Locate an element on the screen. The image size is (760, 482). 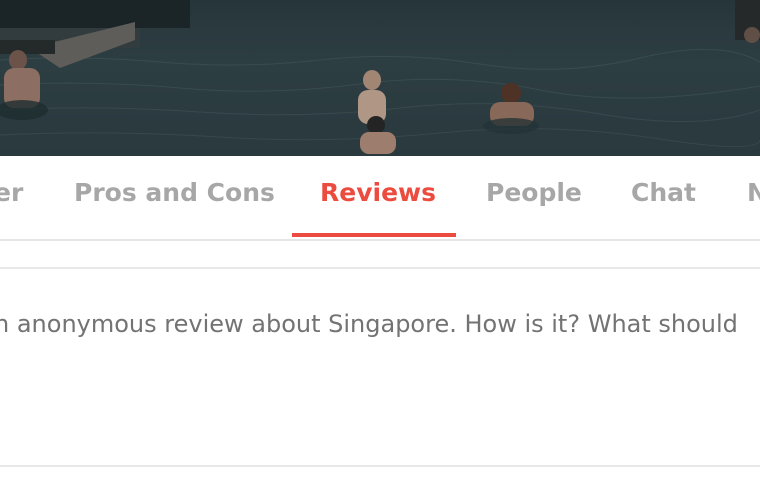
tab-reviews: Reviews is located at coordinates (378, 192).